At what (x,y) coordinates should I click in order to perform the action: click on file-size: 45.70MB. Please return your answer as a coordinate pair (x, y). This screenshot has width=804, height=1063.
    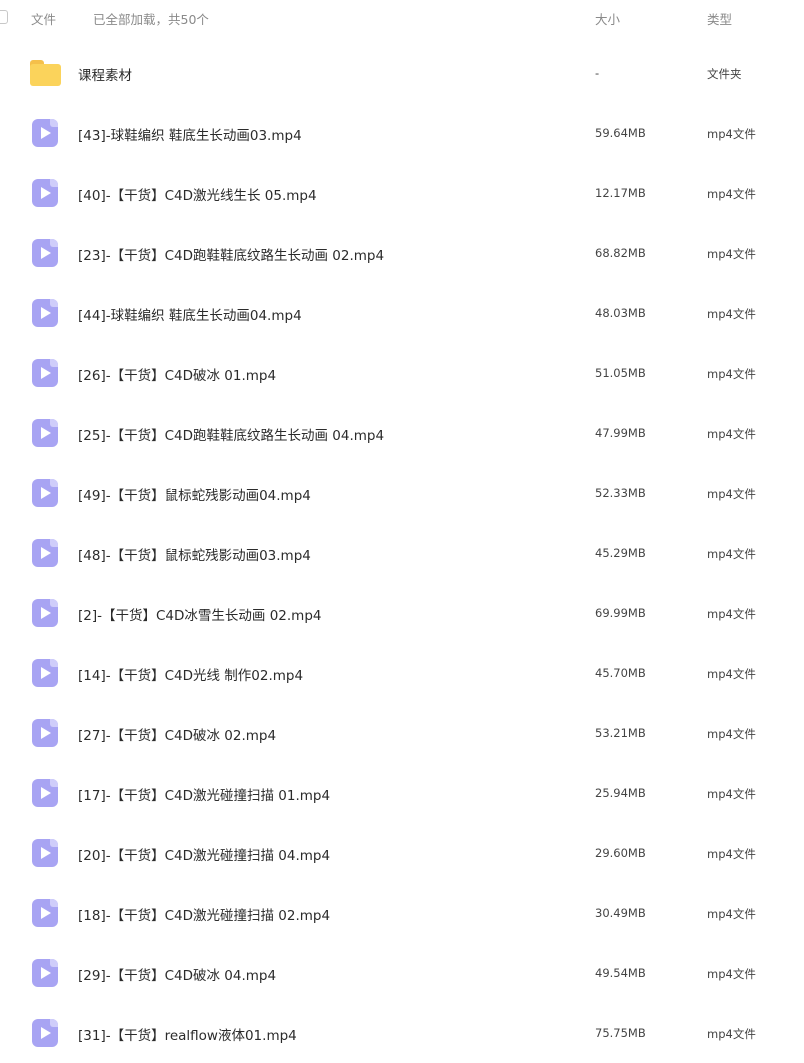
    Looking at the image, I should click on (620, 673).